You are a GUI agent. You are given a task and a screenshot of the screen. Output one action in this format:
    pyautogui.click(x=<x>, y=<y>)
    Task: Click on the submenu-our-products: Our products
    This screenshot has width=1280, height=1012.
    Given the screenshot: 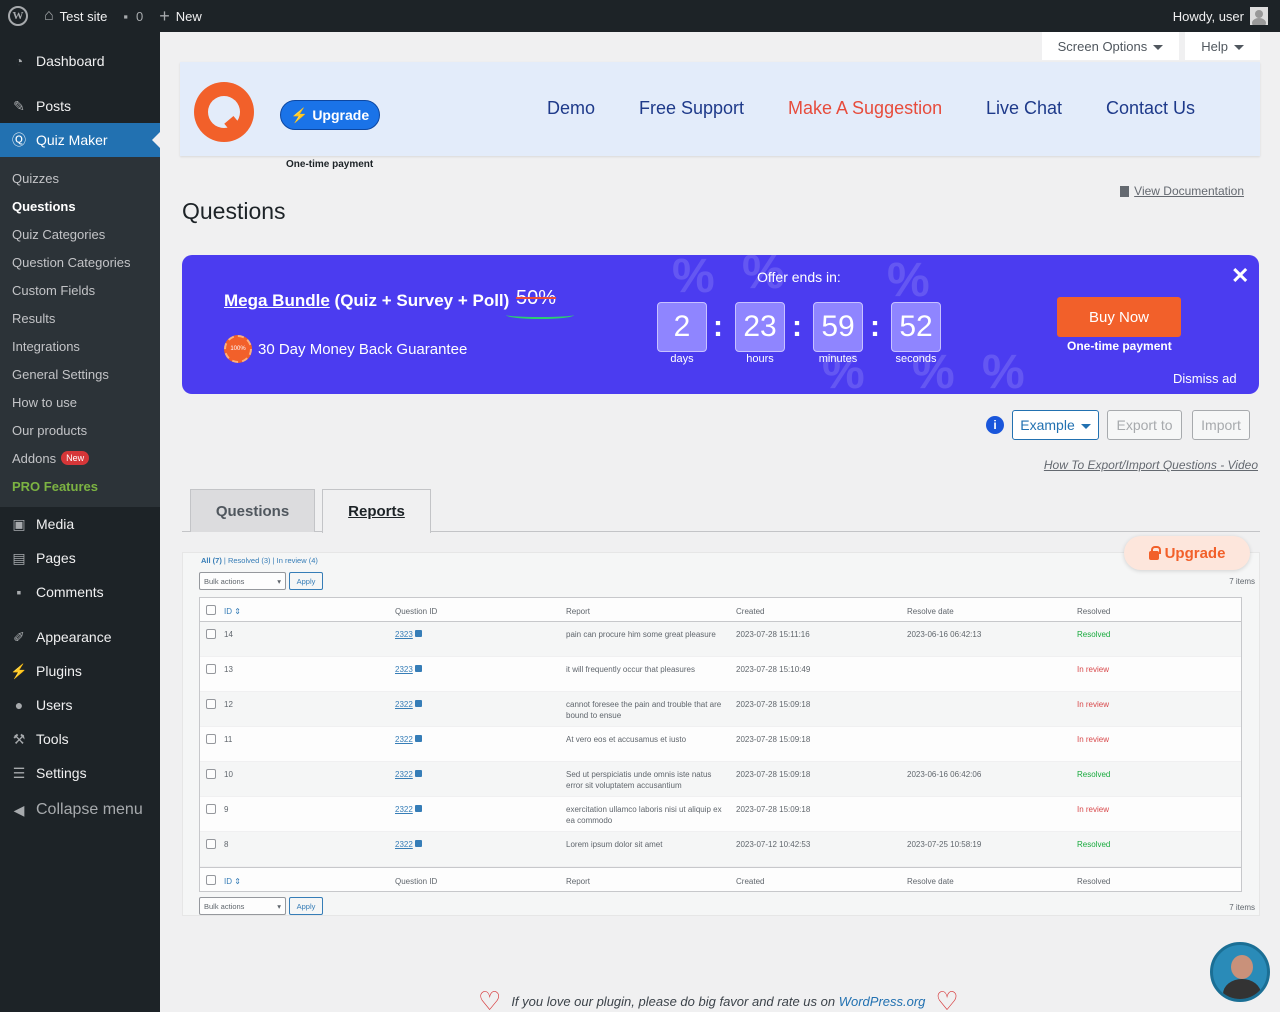 What is the action you would take?
    pyautogui.click(x=80, y=430)
    